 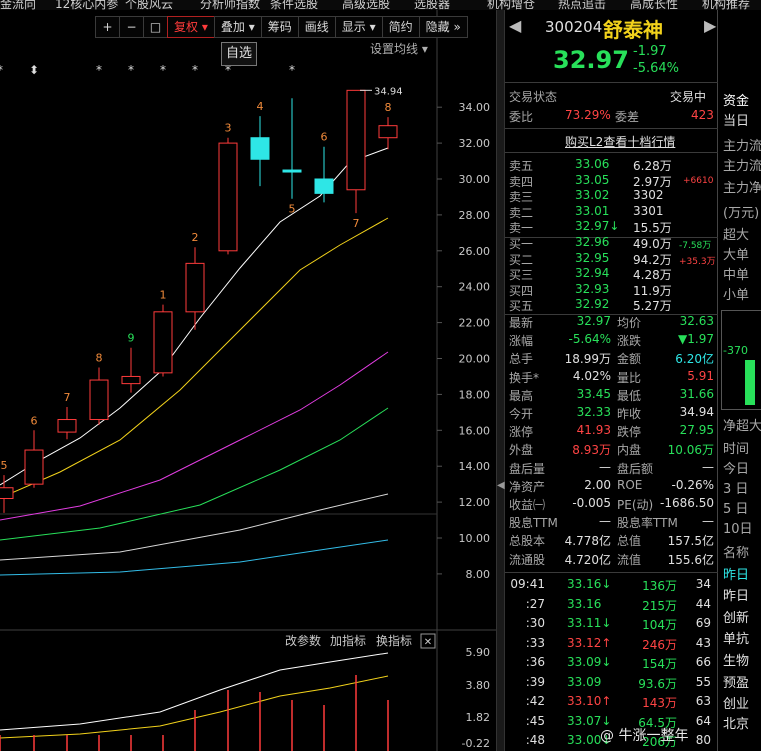 I want to click on stat-label: 流值, so click(x=629, y=559).